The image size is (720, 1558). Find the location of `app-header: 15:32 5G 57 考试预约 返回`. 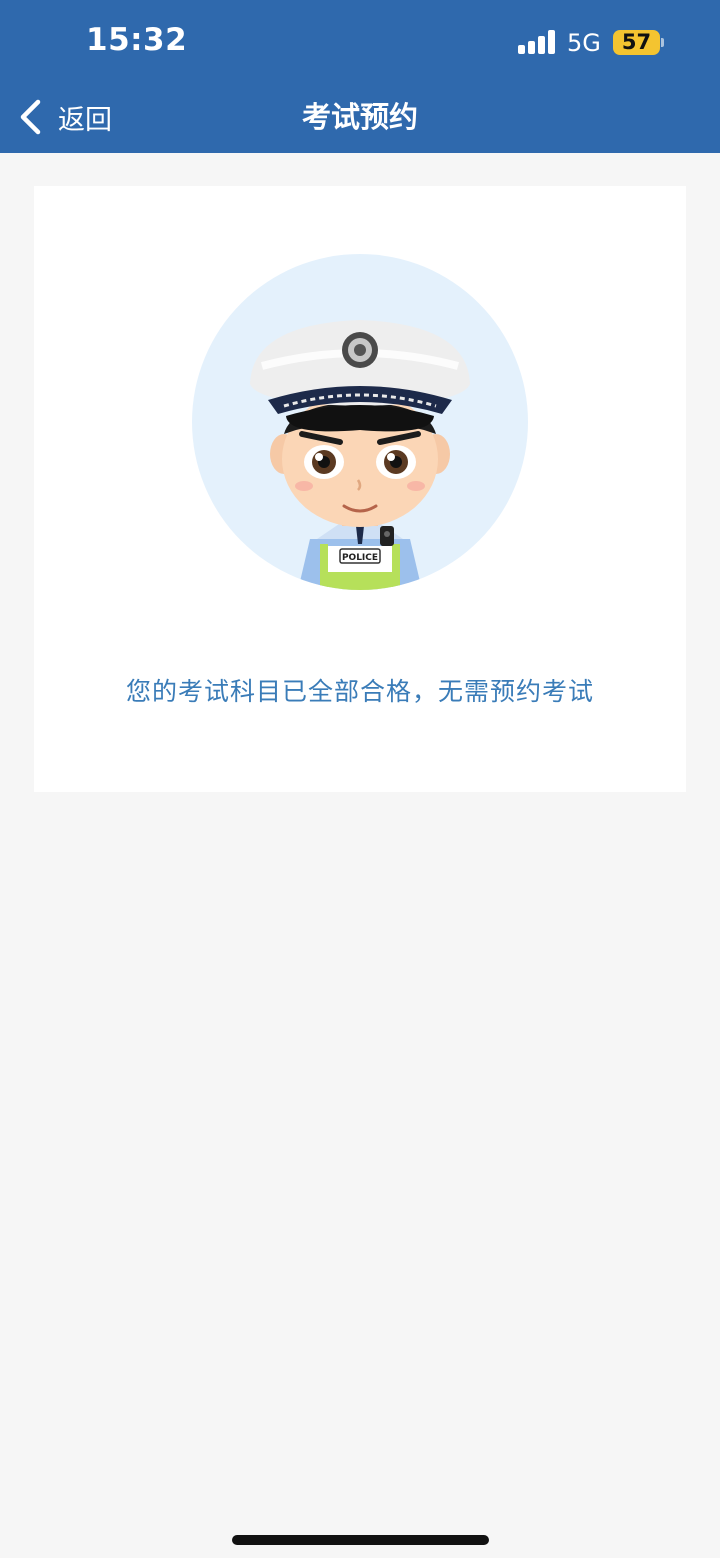

app-header: 15:32 5G 57 考试预约 返回 is located at coordinates (360, 76).